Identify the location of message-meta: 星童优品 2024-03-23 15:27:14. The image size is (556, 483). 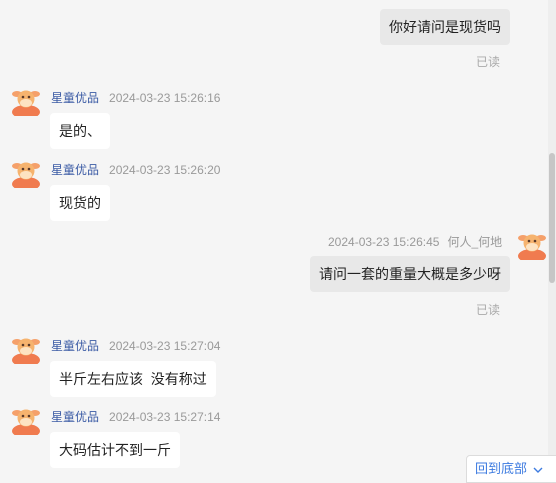
(135, 416).